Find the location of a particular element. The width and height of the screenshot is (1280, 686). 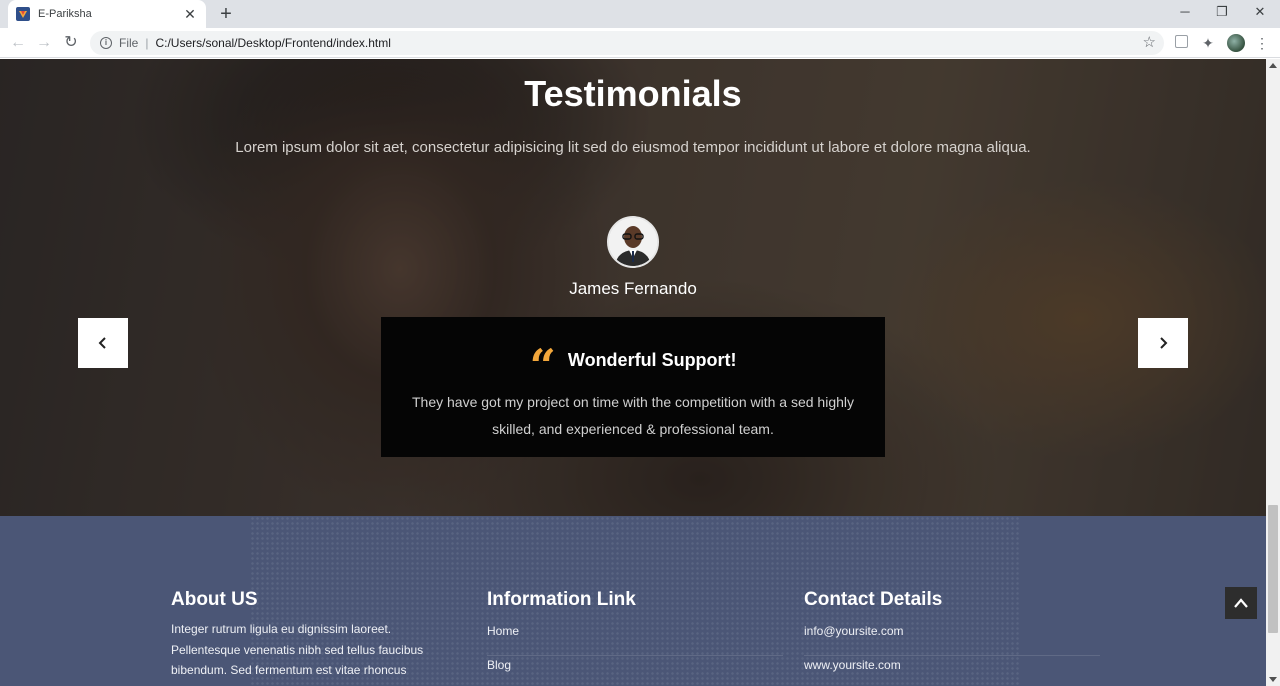

contact-website: www.yoursite.com is located at coordinates (952, 671).